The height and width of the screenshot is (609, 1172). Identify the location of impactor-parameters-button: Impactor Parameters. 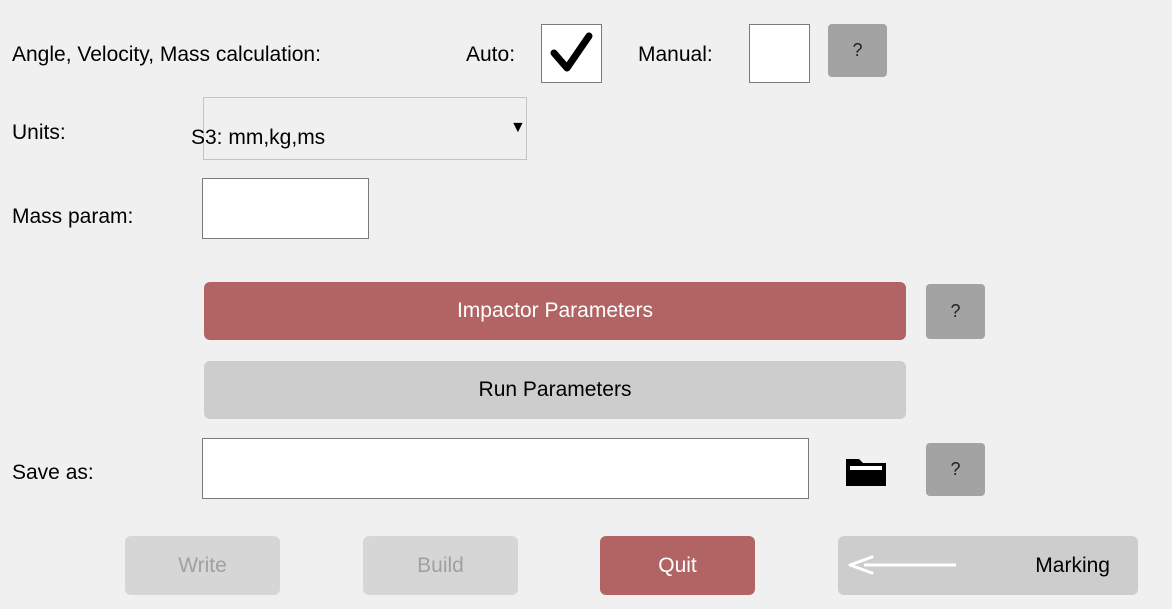
(555, 311).